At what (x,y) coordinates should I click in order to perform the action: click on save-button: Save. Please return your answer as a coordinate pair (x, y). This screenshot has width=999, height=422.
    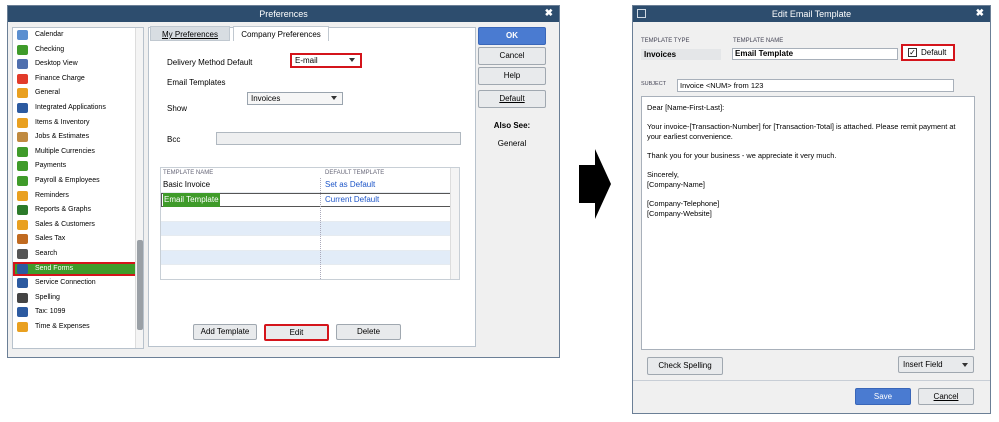
    Looking at the image, I should click on (883, 396).